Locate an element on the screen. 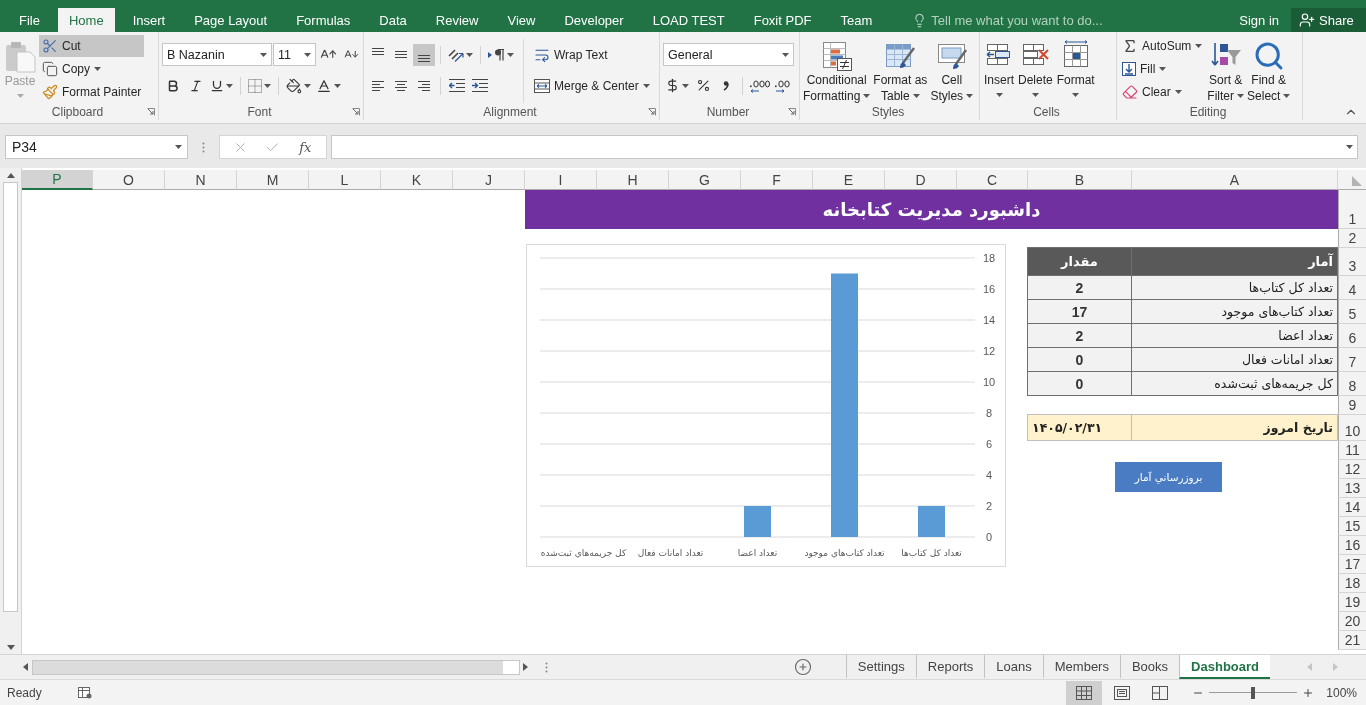 The height and width of the screenshot is (705, 1366). menu-tab: Foxit PDF is located at coordinates (782, 20).